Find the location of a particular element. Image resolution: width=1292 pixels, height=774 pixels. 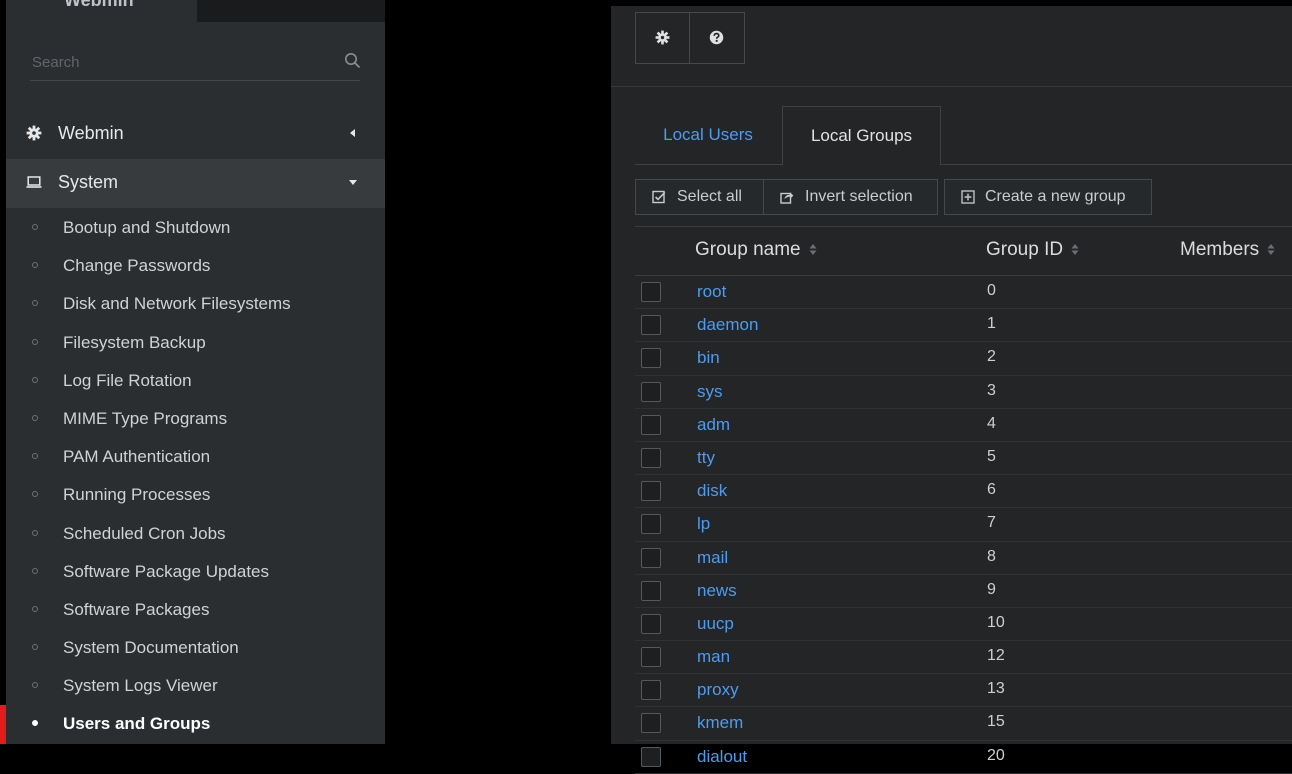

sidebar-item-log-rotation: Log File Rotation is located at coordinates (195, 381).